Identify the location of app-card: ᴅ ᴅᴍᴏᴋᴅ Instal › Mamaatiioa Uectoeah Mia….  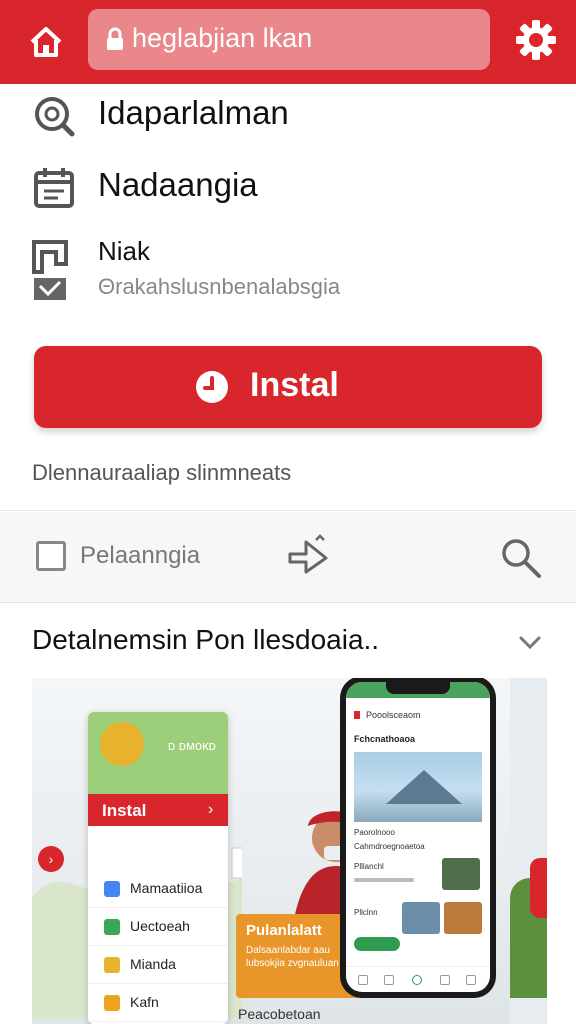
(158, 868).